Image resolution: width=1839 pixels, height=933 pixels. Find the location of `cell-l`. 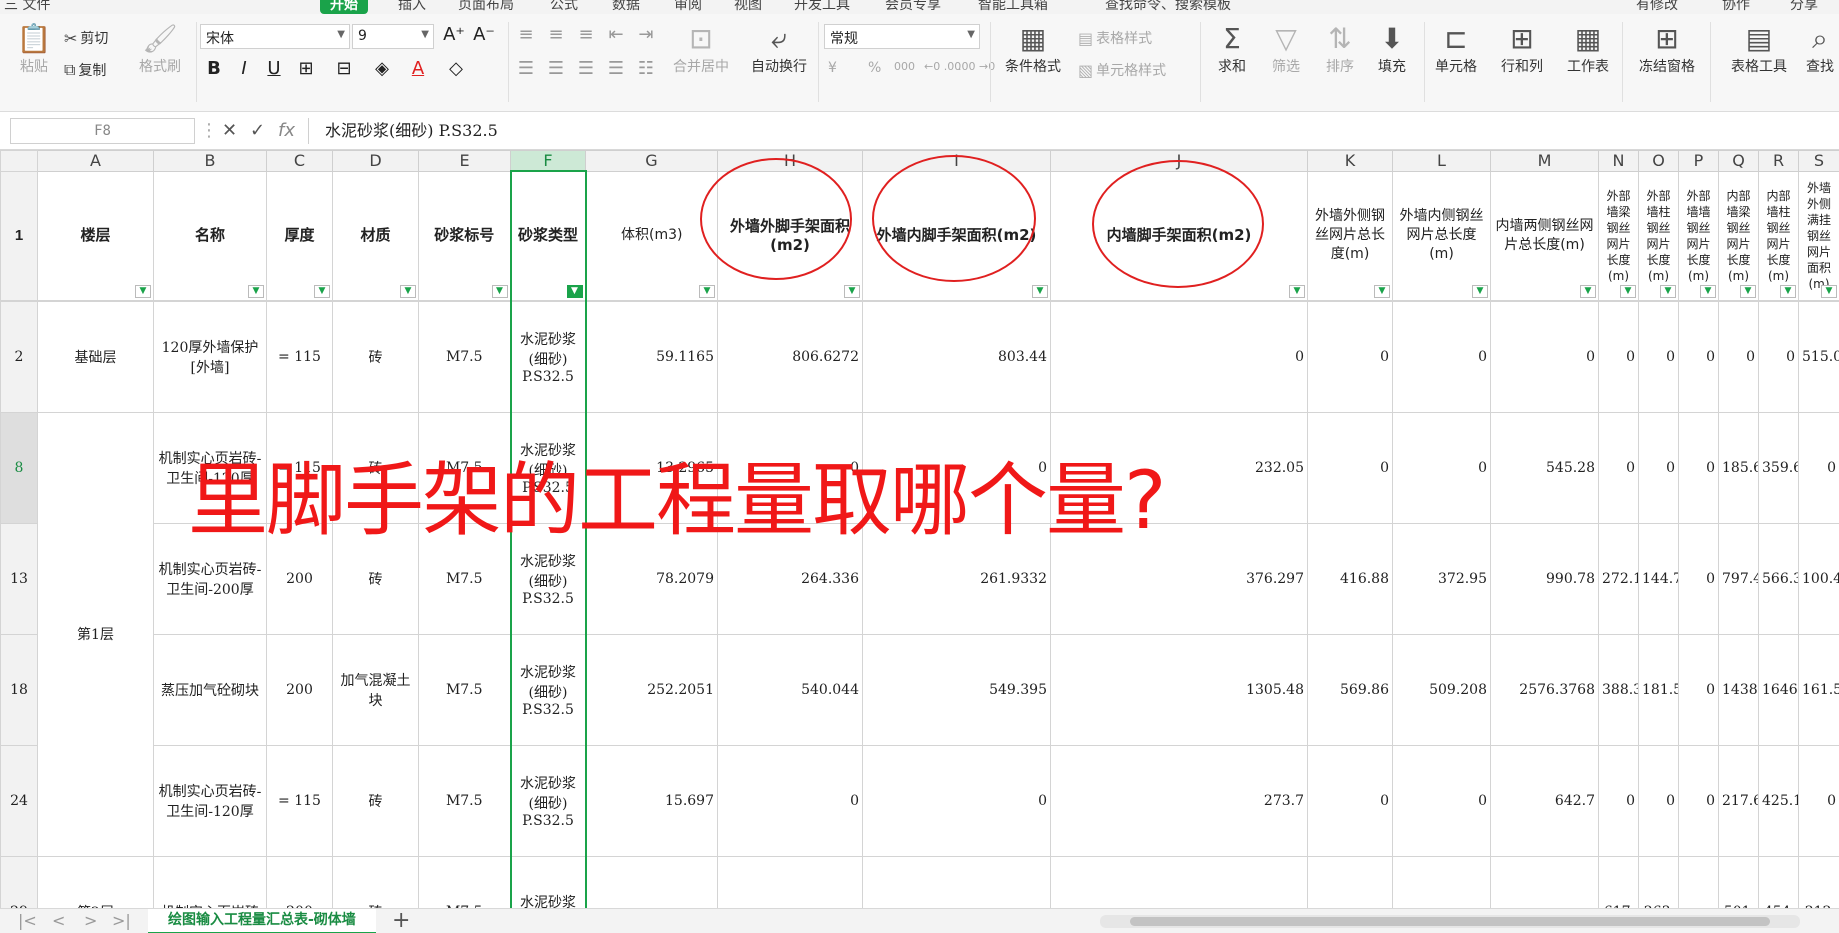

cell-l is located at coordinates (1441, 881).